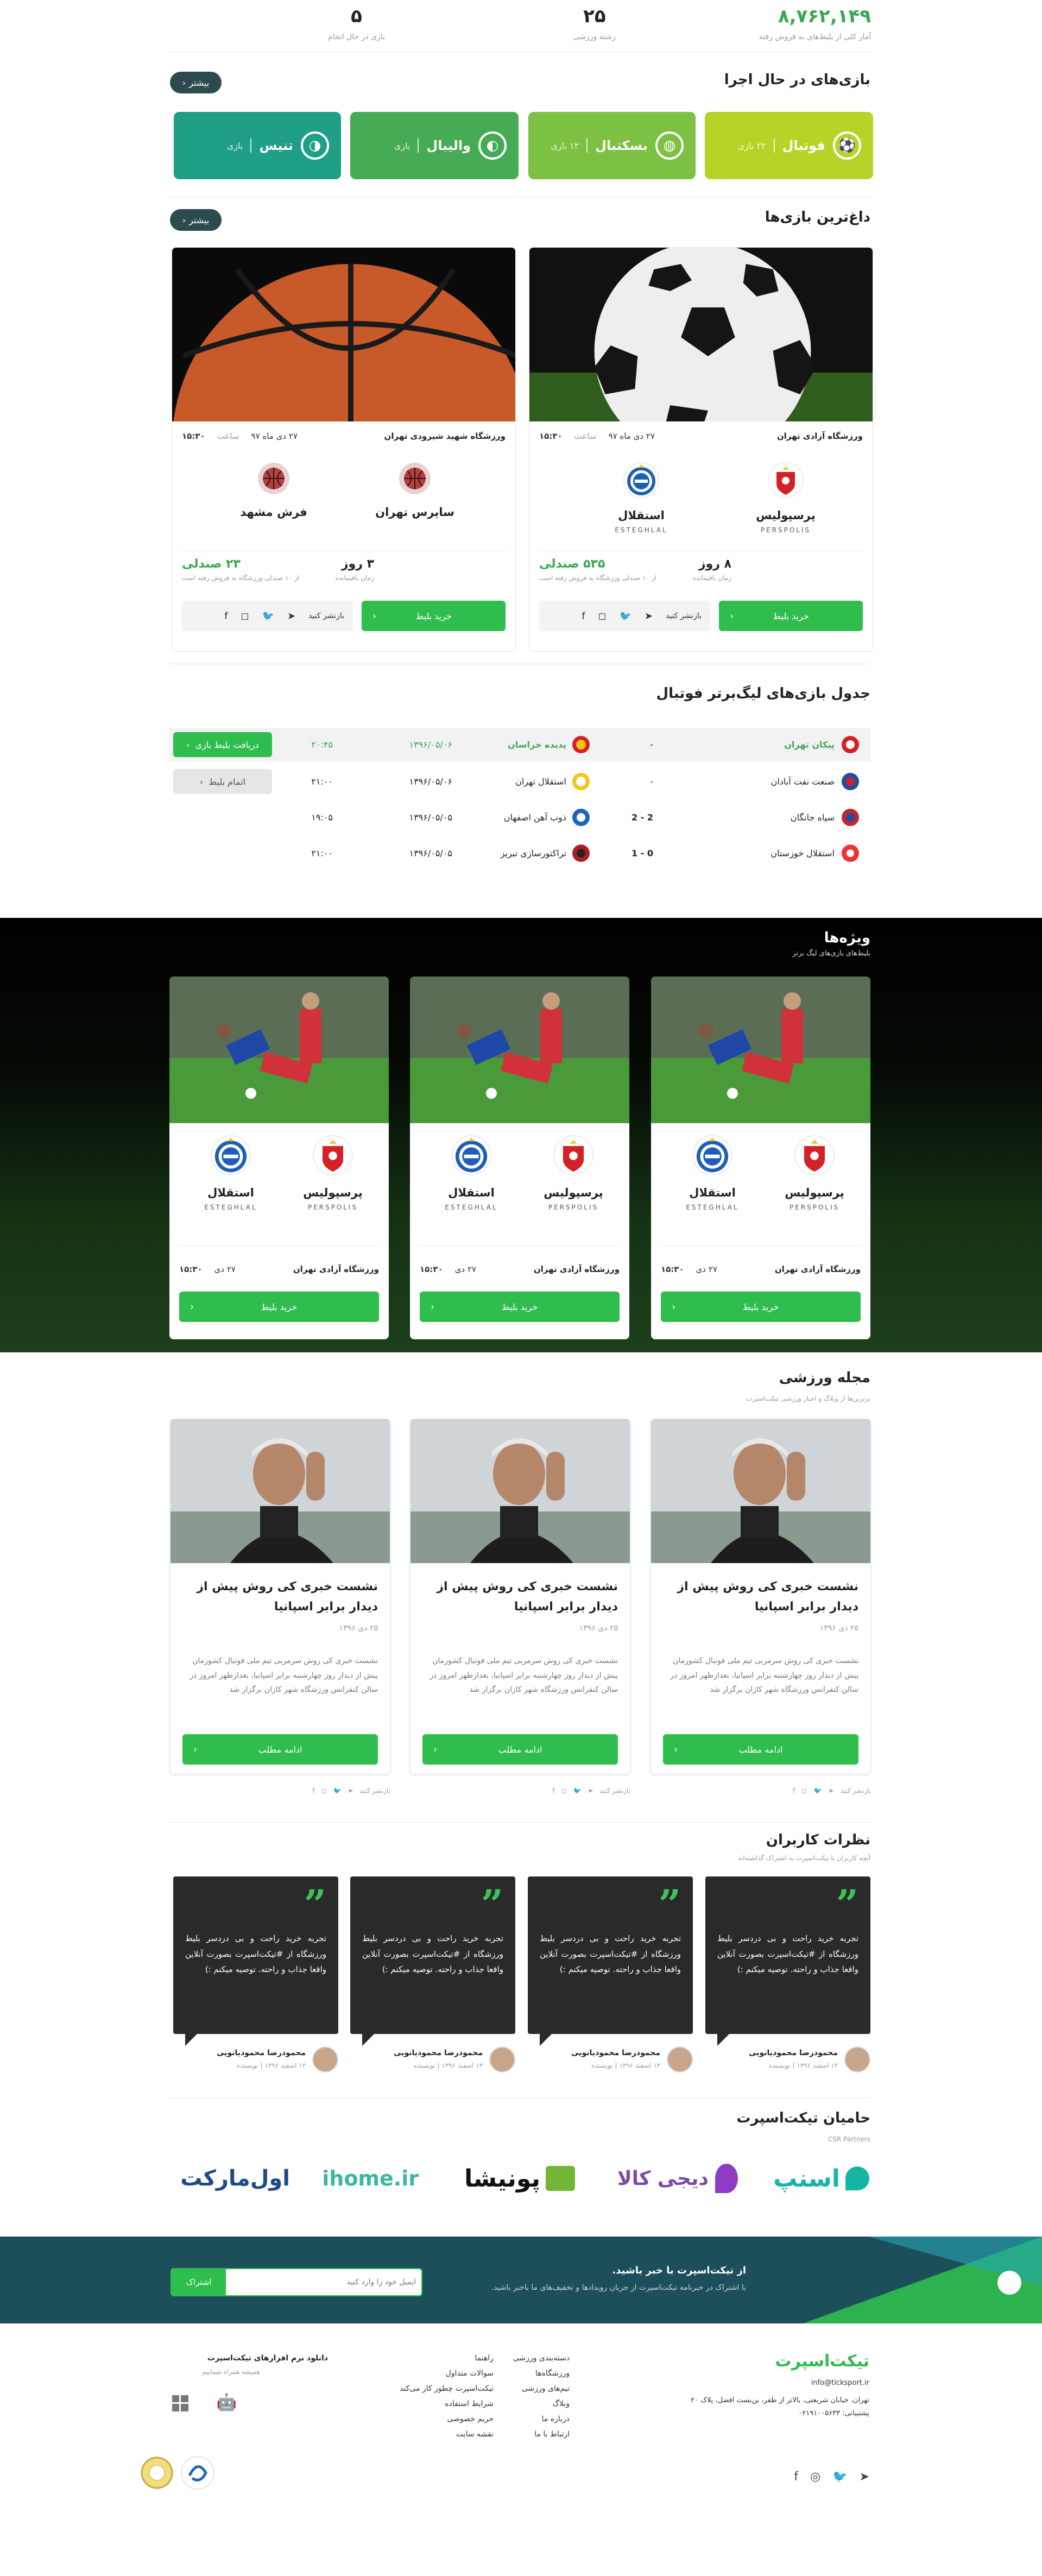 The width and height of the screenshot is (1042, 2576). I want to click on tile-basketball: ◍ بسکتبال ۱۲ بازی, so click(612, 145).